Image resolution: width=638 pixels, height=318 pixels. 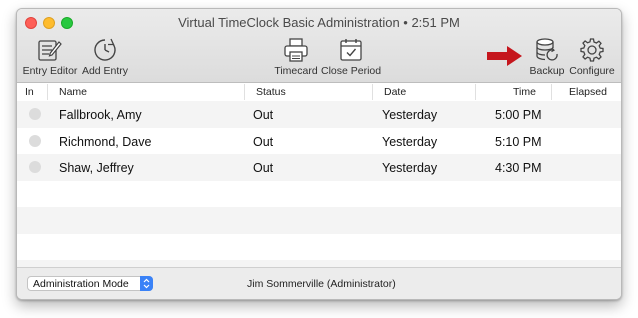 What do you see at coordinates (319, 141) in the screenshot?
I see `table-row: Richmond, Dave Out Yesterday 5:10 PM` at bounding box center [319, 141].